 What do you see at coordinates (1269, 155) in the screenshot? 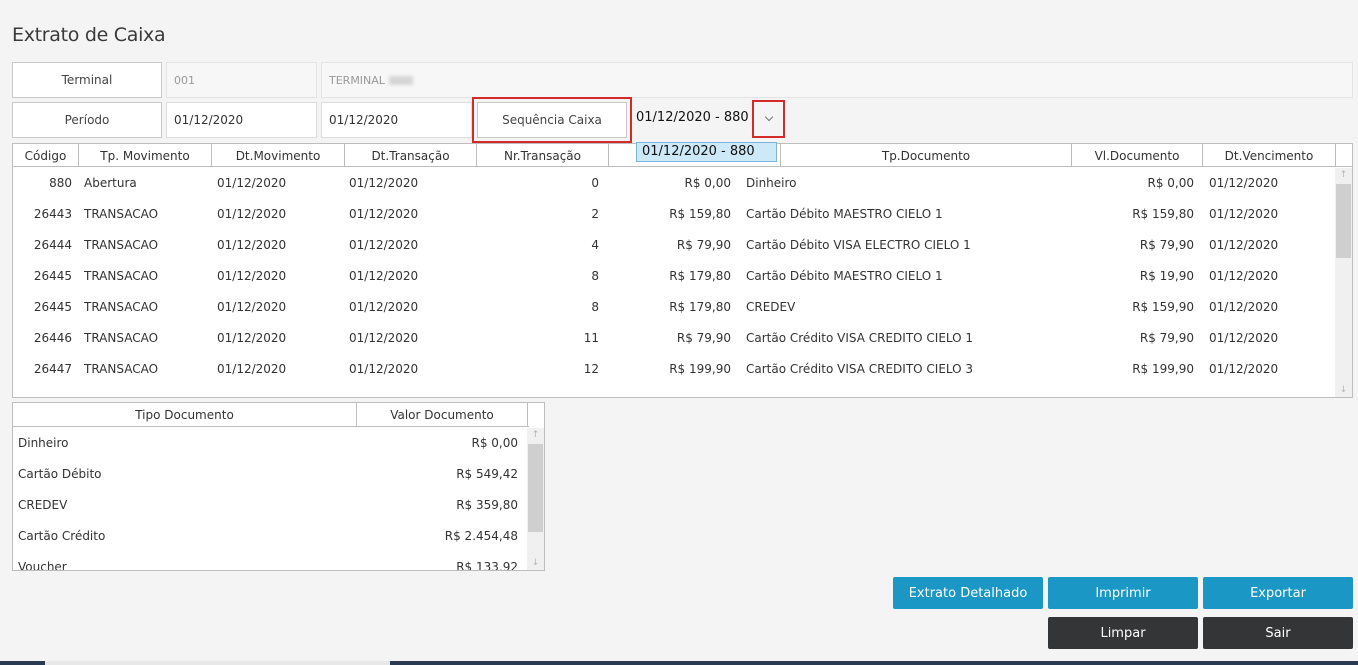
I see `col-dt-vencimento: Dt.Vencimento` at bounding box center [1269, 155].